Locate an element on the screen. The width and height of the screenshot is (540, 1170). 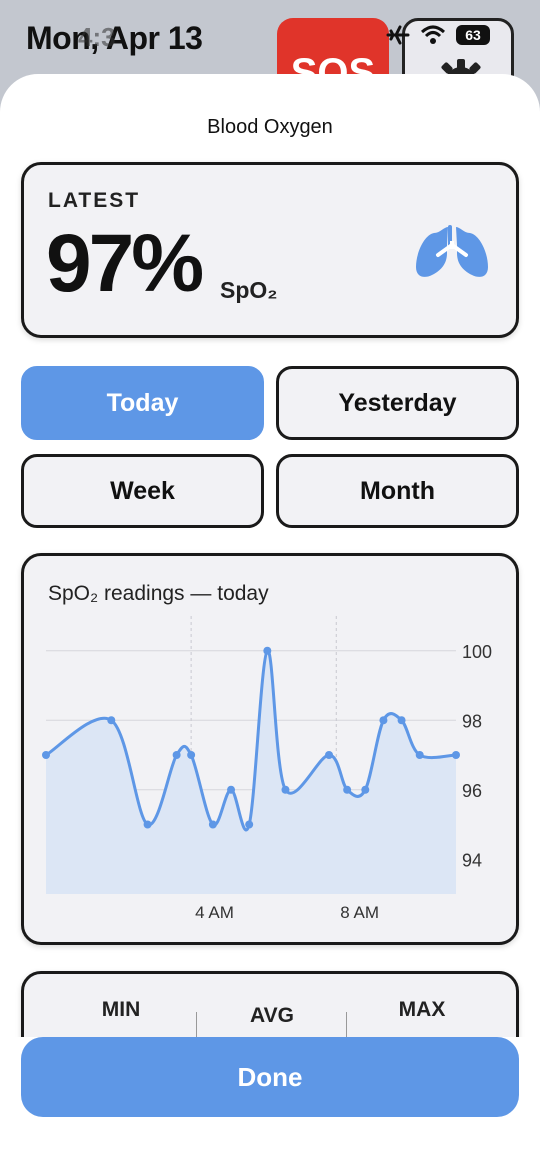
range-month-button: Month is located at coordinates (397, 491).